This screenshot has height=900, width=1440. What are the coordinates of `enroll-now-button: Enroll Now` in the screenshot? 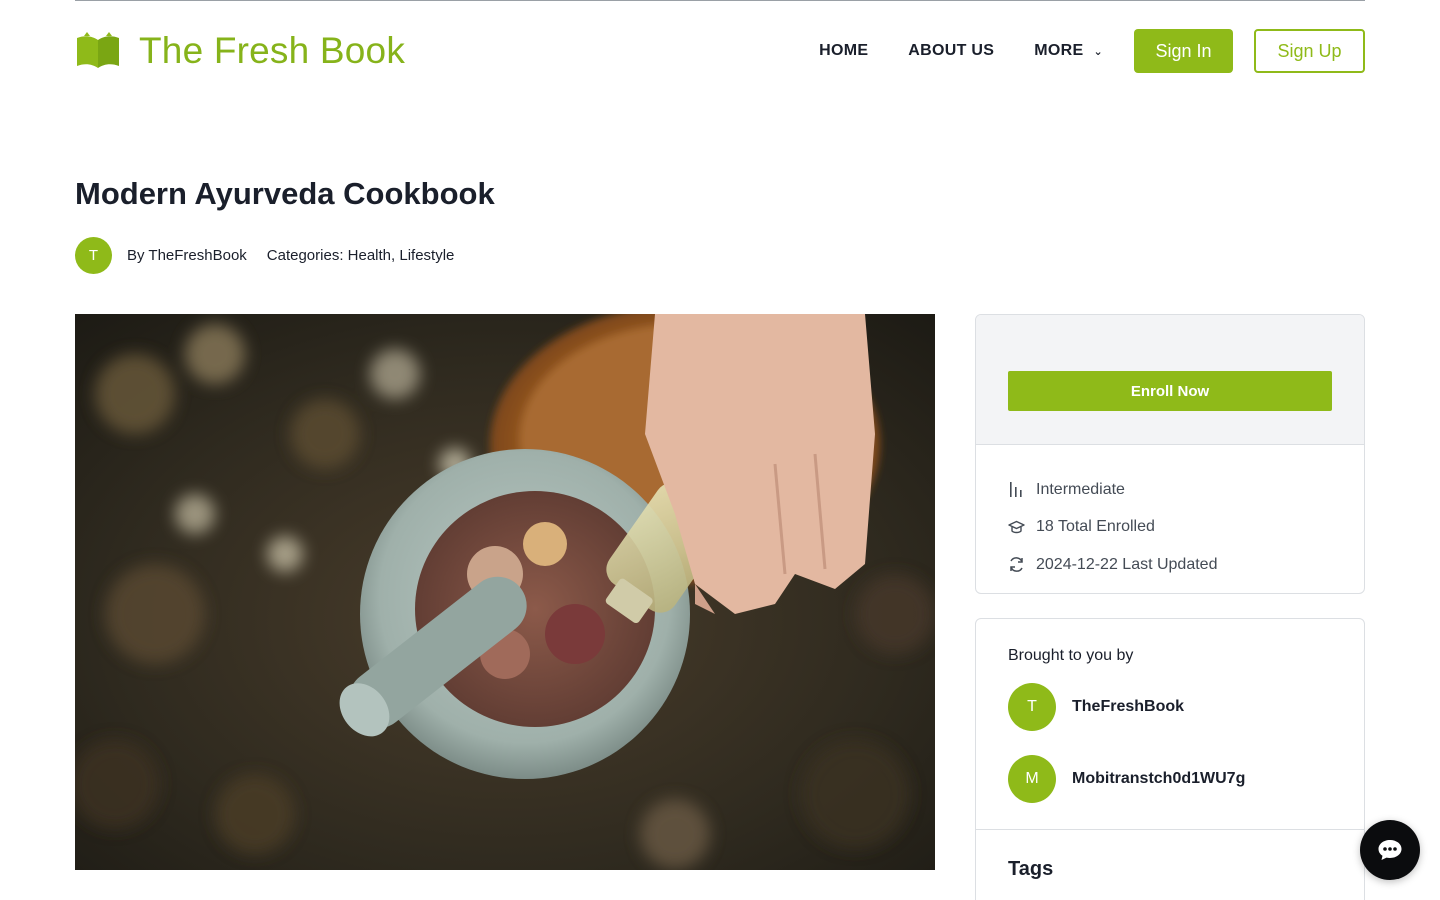 It's located at (1170, 391).